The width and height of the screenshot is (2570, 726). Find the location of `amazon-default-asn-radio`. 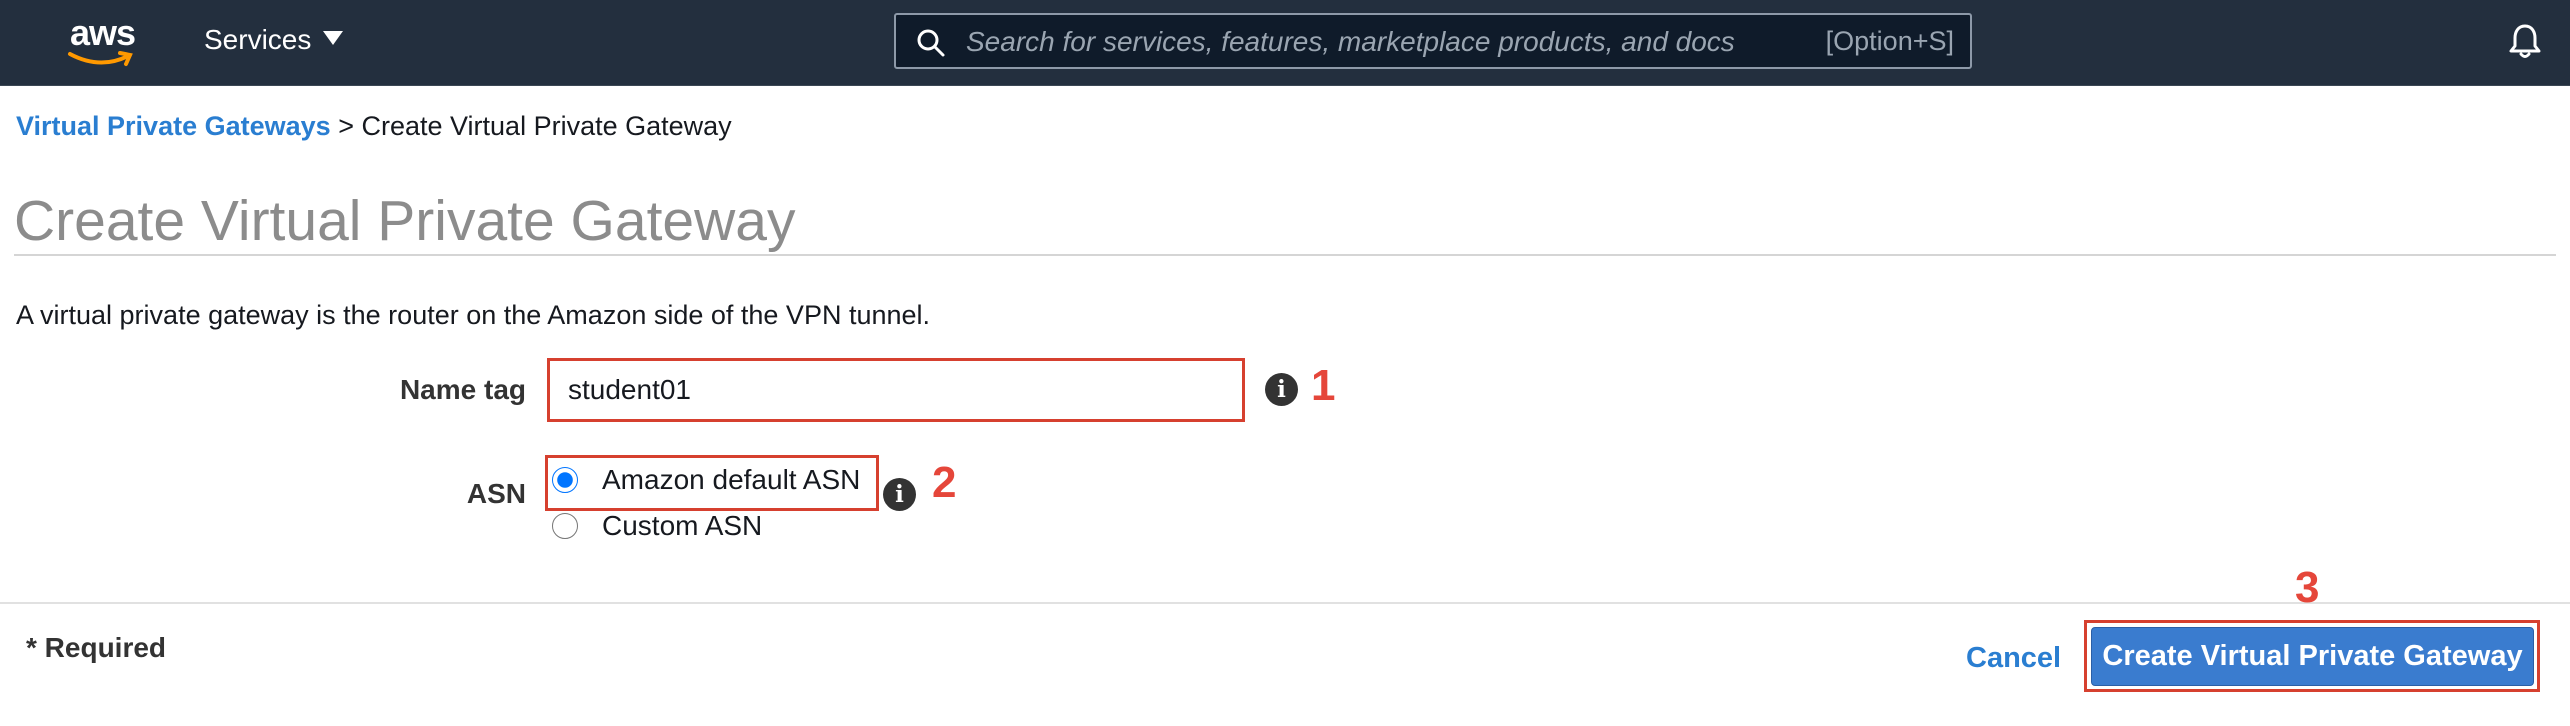

amazon-default-asn-radio is located at coordinates (565, 480).